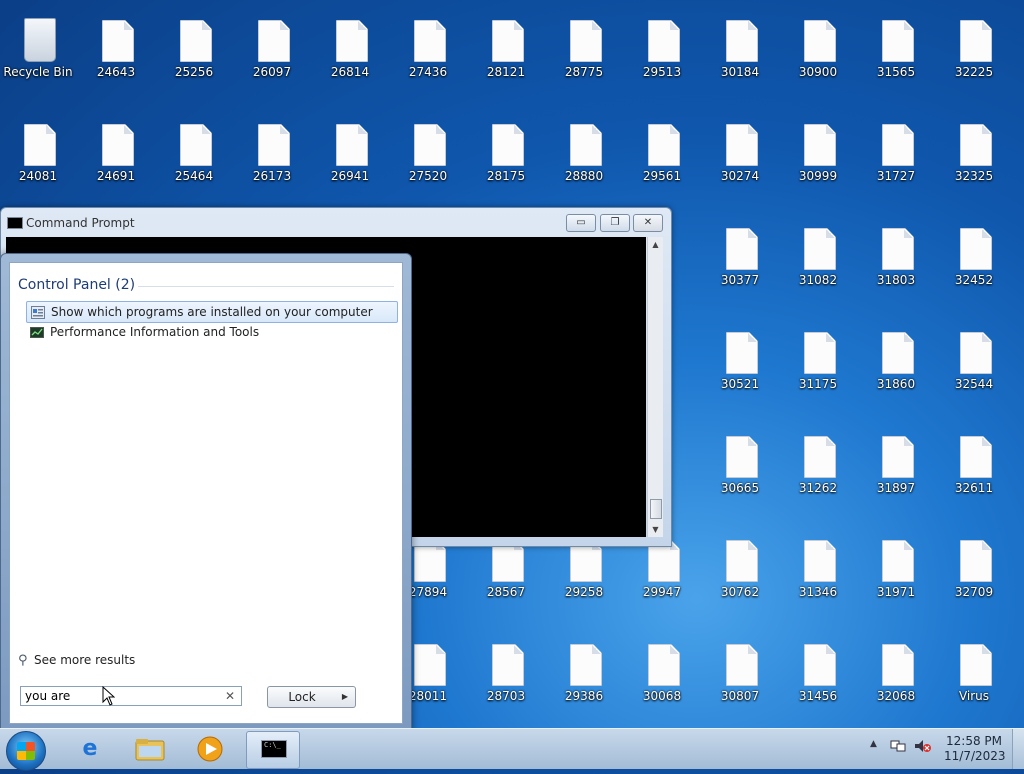 The image size is (1024, 774). What do you see at coordinates (818, 264) in the screenshot?
I see `desktop-file-icon: 31082` at bounding box center [818, 264].